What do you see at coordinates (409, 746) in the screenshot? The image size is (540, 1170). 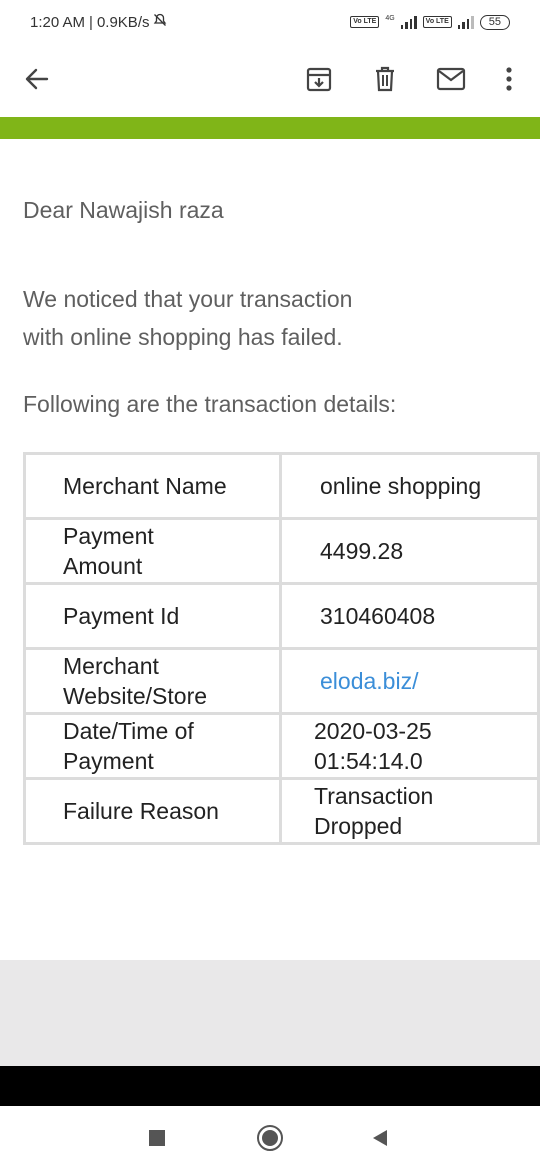 I see `value-payment-datetime: 2020-03-25 01:54:14.0` at bounding box center [409, 746].